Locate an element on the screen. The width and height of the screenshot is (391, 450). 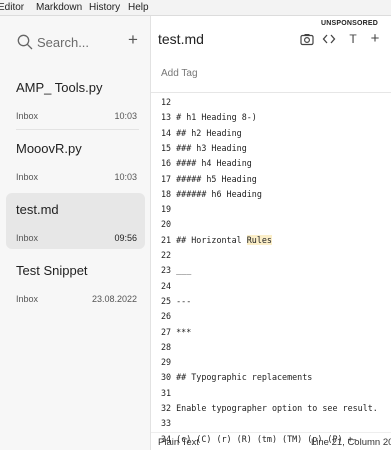
line-number: 14 is located at coordinates (169, 132).